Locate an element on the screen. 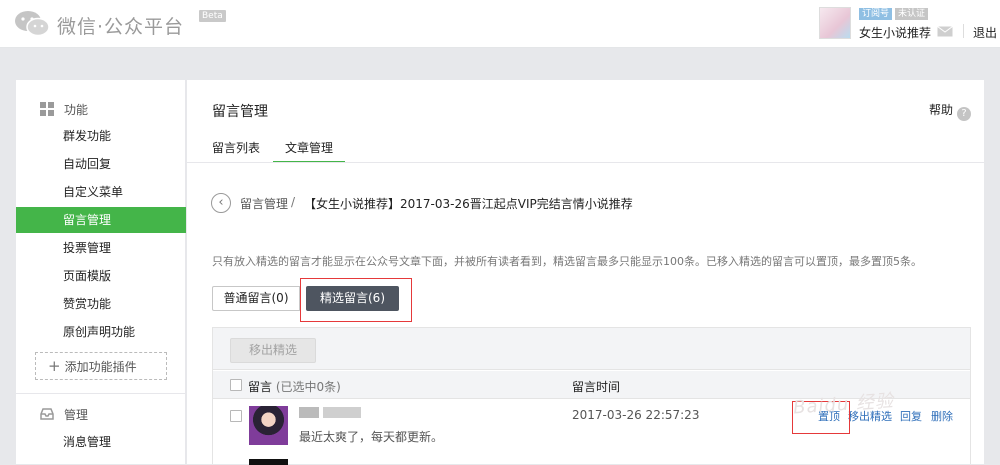  sidebar-item-reward: 赞赏功能 is located at coordinates (101, 304).